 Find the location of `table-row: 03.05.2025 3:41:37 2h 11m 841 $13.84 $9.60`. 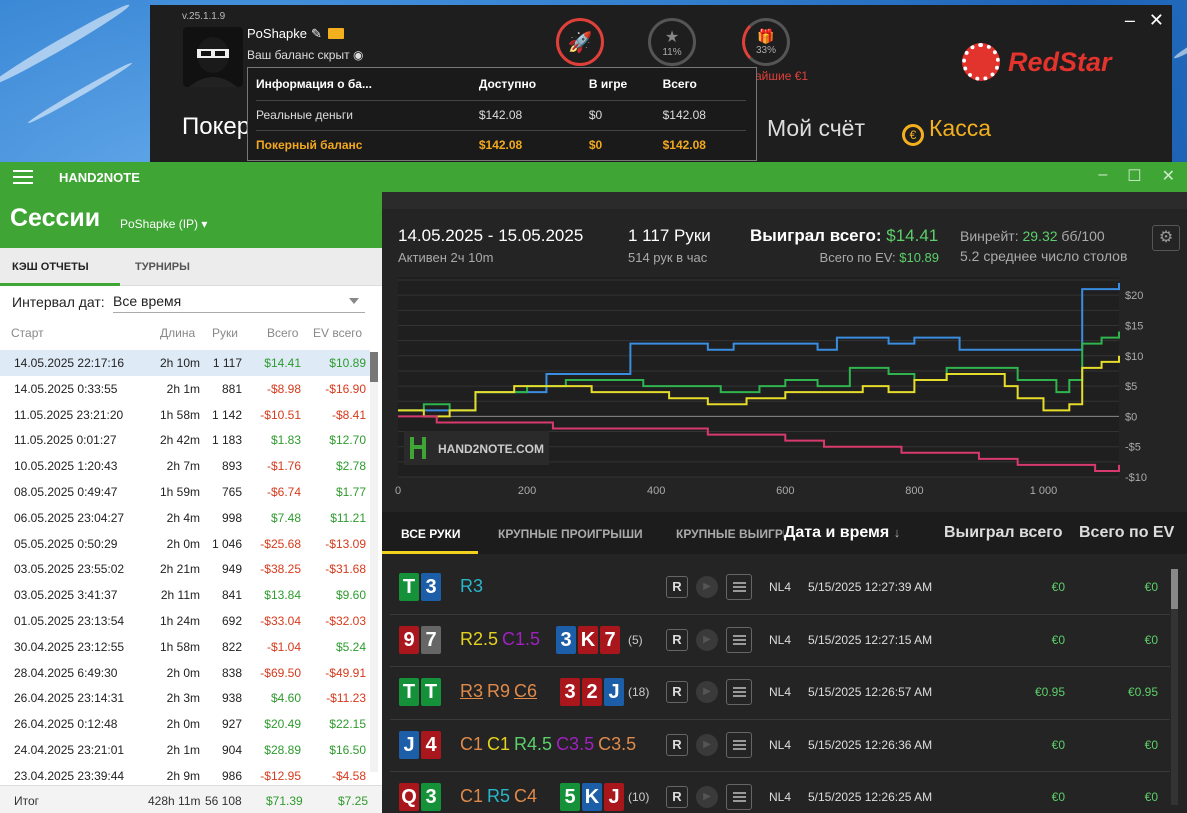

table-row: 03.05.2025 3:41:37 2h 11m 841 $13.84 $9.60 is located at coordinates (185, 595).